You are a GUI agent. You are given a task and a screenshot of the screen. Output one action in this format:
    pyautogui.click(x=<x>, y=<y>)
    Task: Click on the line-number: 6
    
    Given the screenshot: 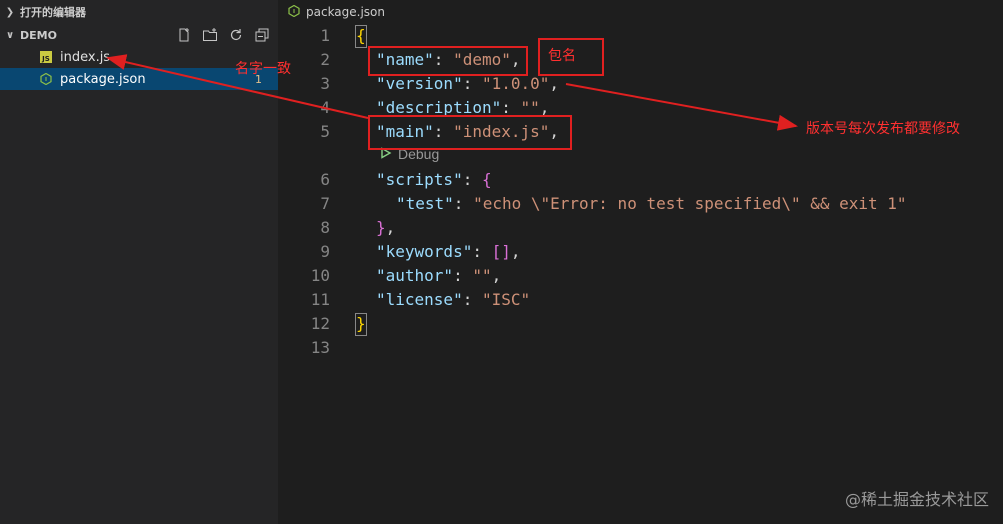 What is the action you would take?
    pyautogui.click(x=325, y=179)
    